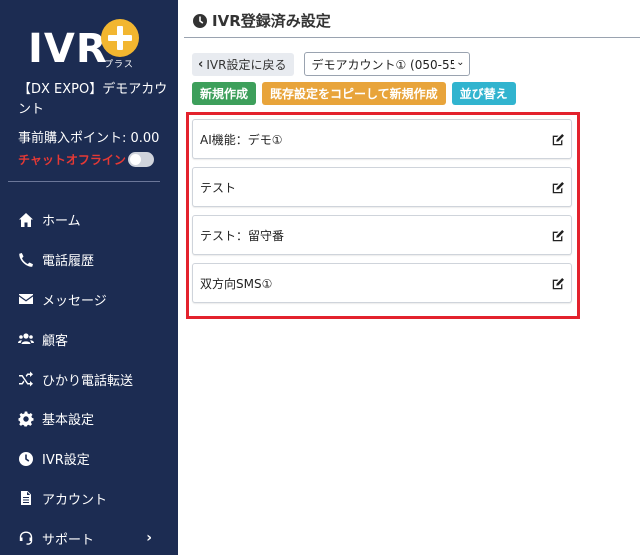 Image resolution: width=640 pixels, height=558 pixels. What do you see at coordinates (68, 540) in the screenshot?
I see `sidebar-item-label: サポート` at bounding box center [68, 540].